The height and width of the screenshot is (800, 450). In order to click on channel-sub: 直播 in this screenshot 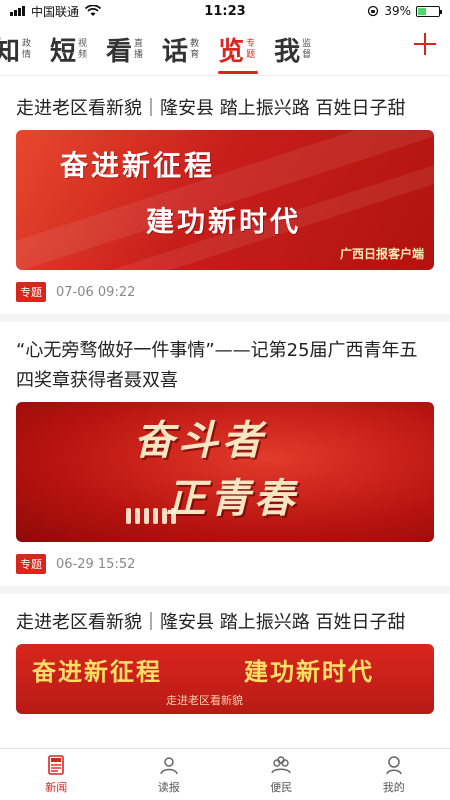, I will do `click(139, 49)`.